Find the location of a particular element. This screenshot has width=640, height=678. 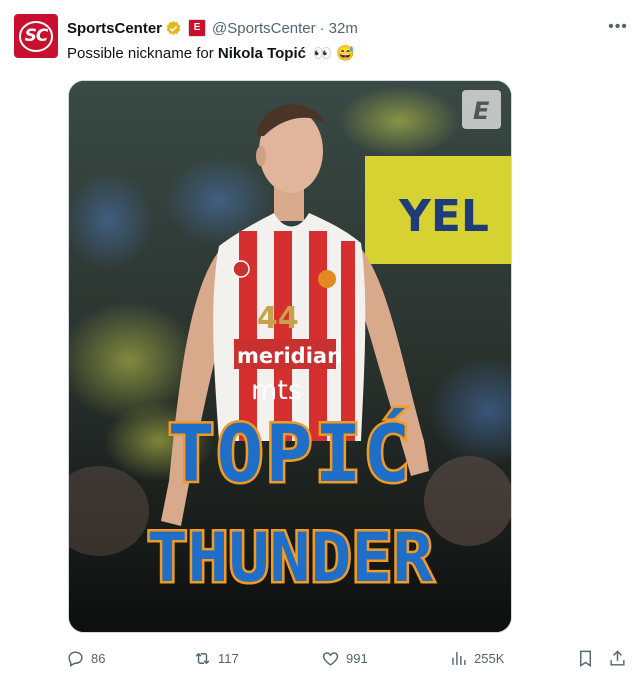

reply-icon is located at coordinates (75, 658).